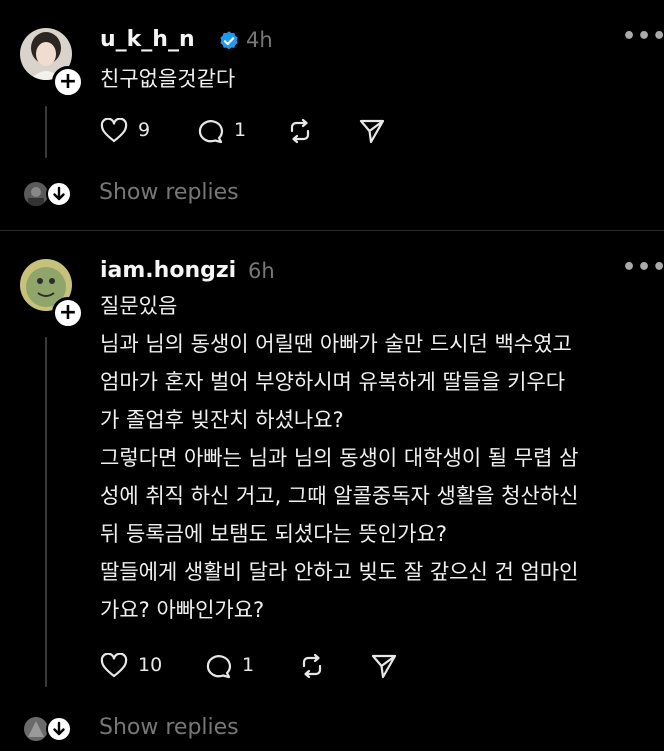 This screenshot has height=751, width=664. What do you see at coordinates (130, 131) in the screenshot?
I see `like-button: 9` at bounding box center [130, 131].